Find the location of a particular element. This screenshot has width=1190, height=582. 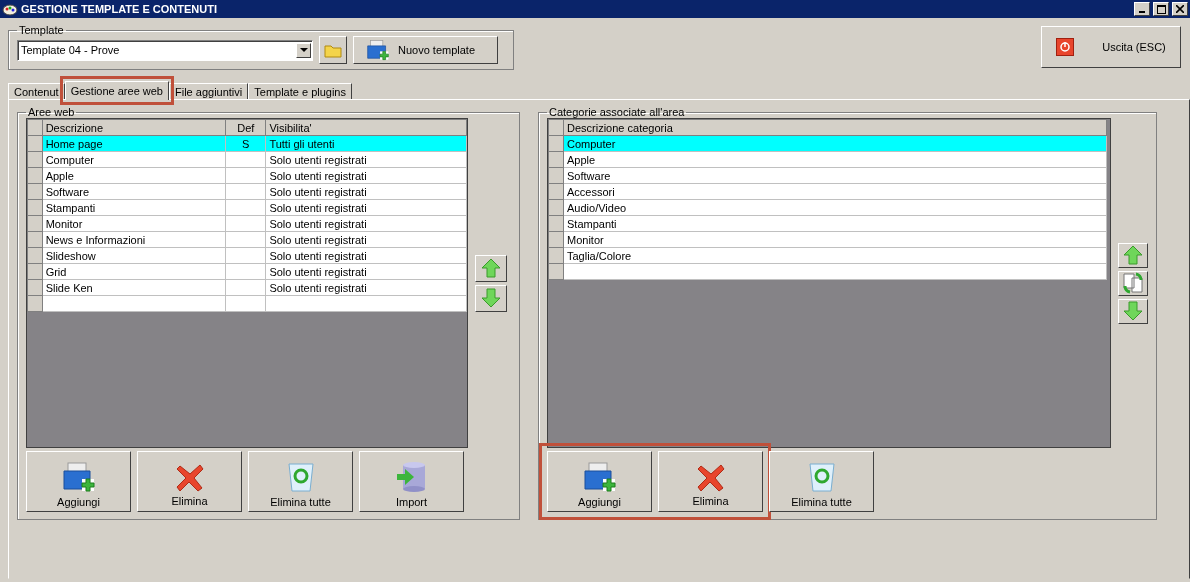

window-title: GESTIONE TEMPLATE E CONTENUTI is located at coordinates (119, 9).